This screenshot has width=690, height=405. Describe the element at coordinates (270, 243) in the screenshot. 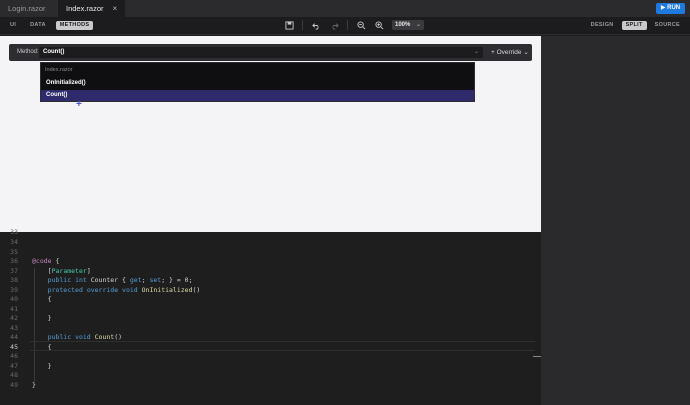

I see `code-line: 34` at that location.